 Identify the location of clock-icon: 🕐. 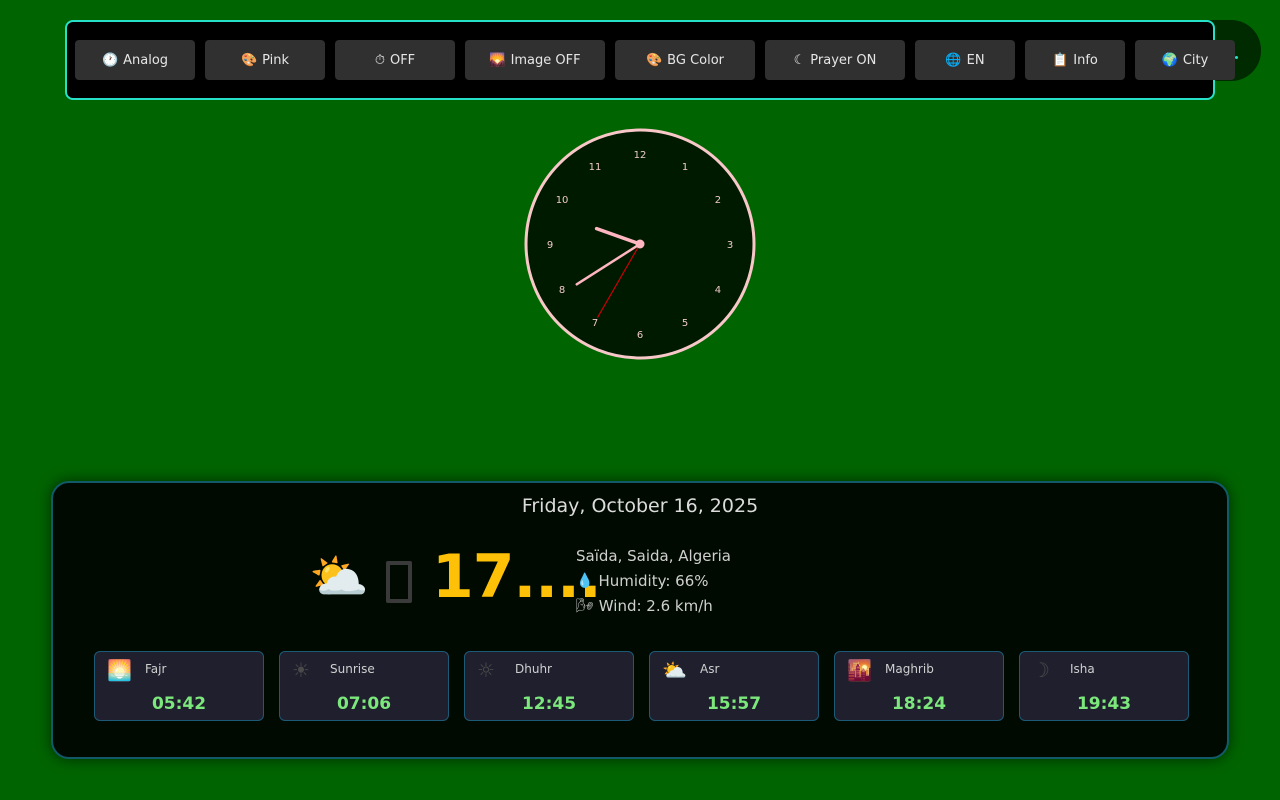
(110, 60).